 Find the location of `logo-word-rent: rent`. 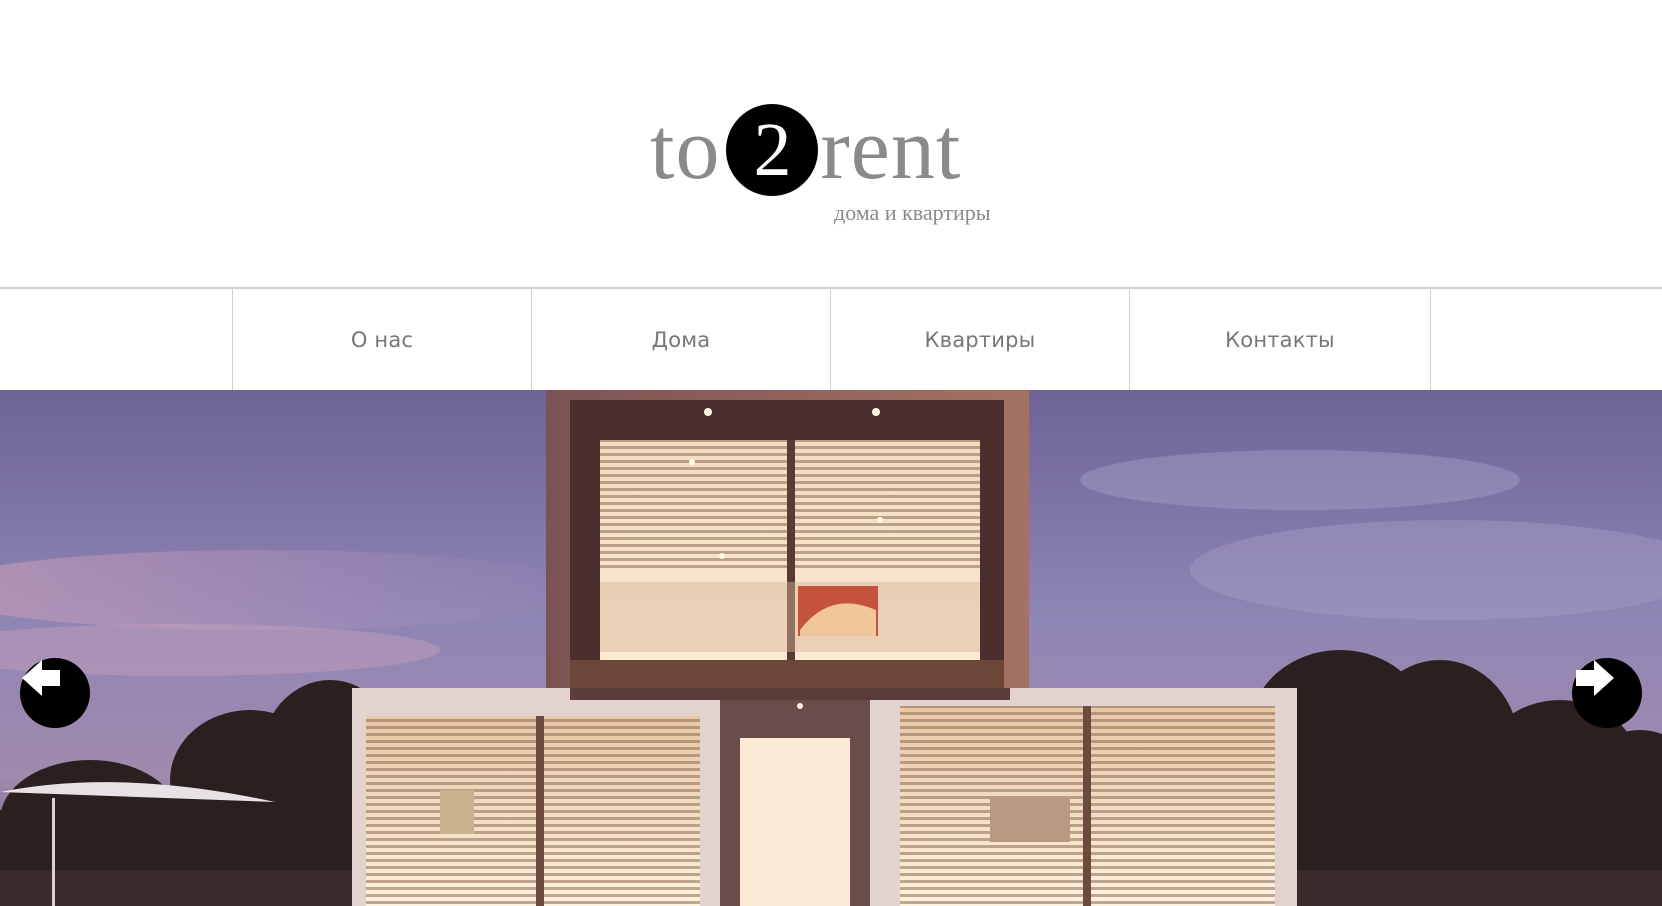

logo-word-rent: rent is located at coordinates (891, 149).